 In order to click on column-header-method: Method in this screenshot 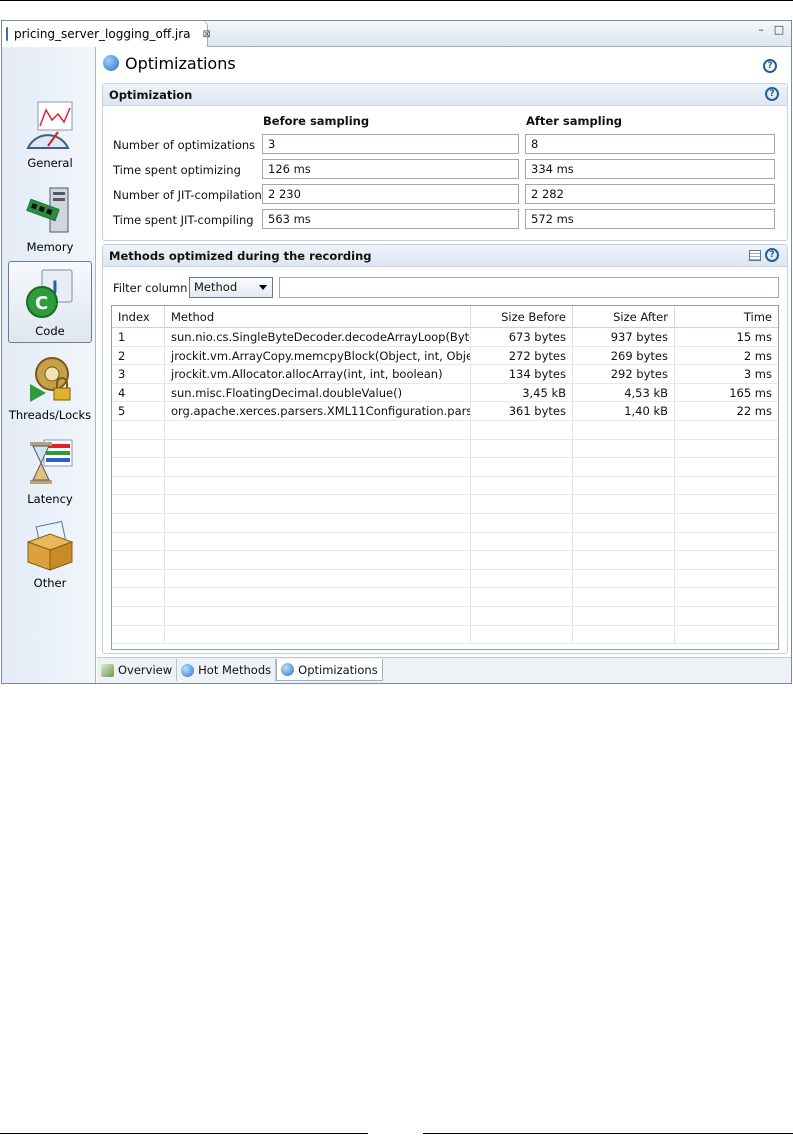, I will do `click(318, 317)`.